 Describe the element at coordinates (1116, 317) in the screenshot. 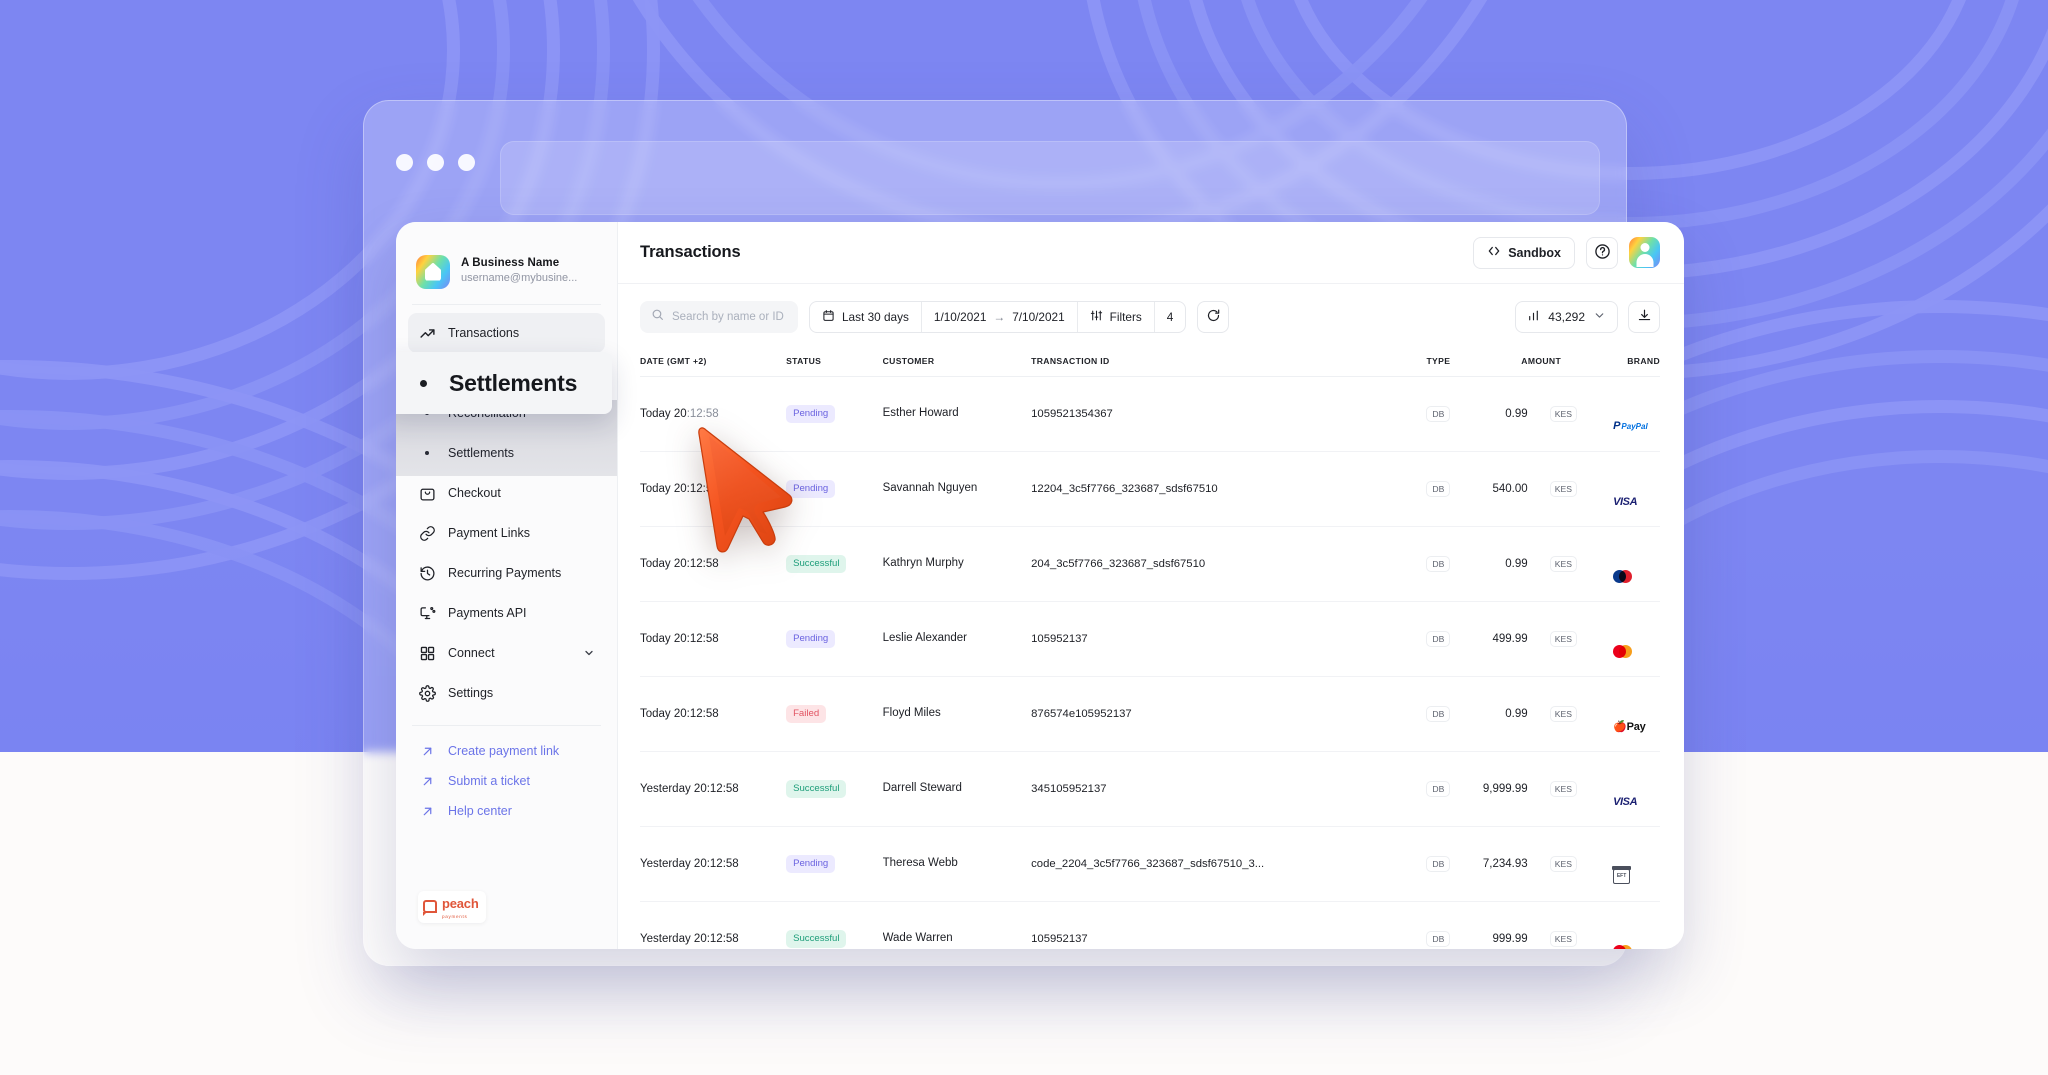

I see `filters-button: Filters` at that location.